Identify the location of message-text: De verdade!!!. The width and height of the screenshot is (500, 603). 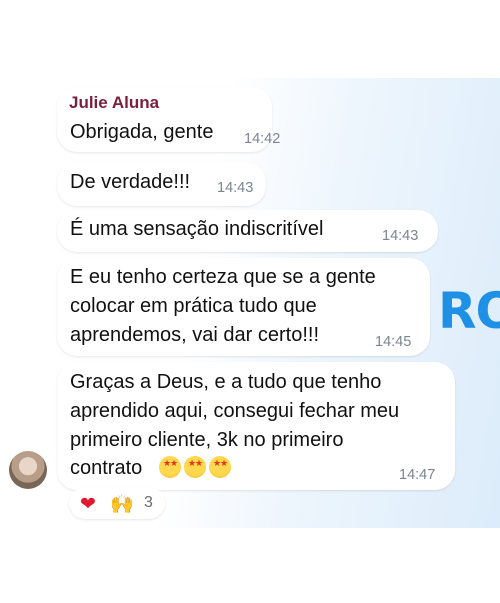
(130, 182).